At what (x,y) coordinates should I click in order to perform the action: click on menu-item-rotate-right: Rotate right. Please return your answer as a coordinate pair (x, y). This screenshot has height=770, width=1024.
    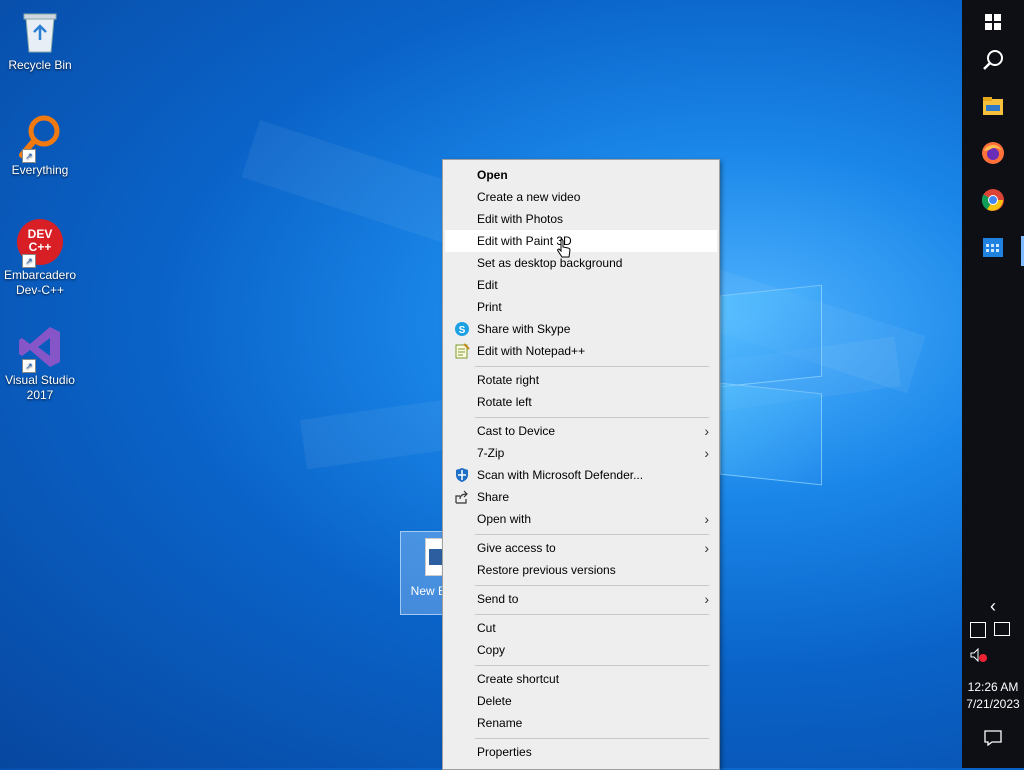
    Looking at the image, I should click on (581, 380).